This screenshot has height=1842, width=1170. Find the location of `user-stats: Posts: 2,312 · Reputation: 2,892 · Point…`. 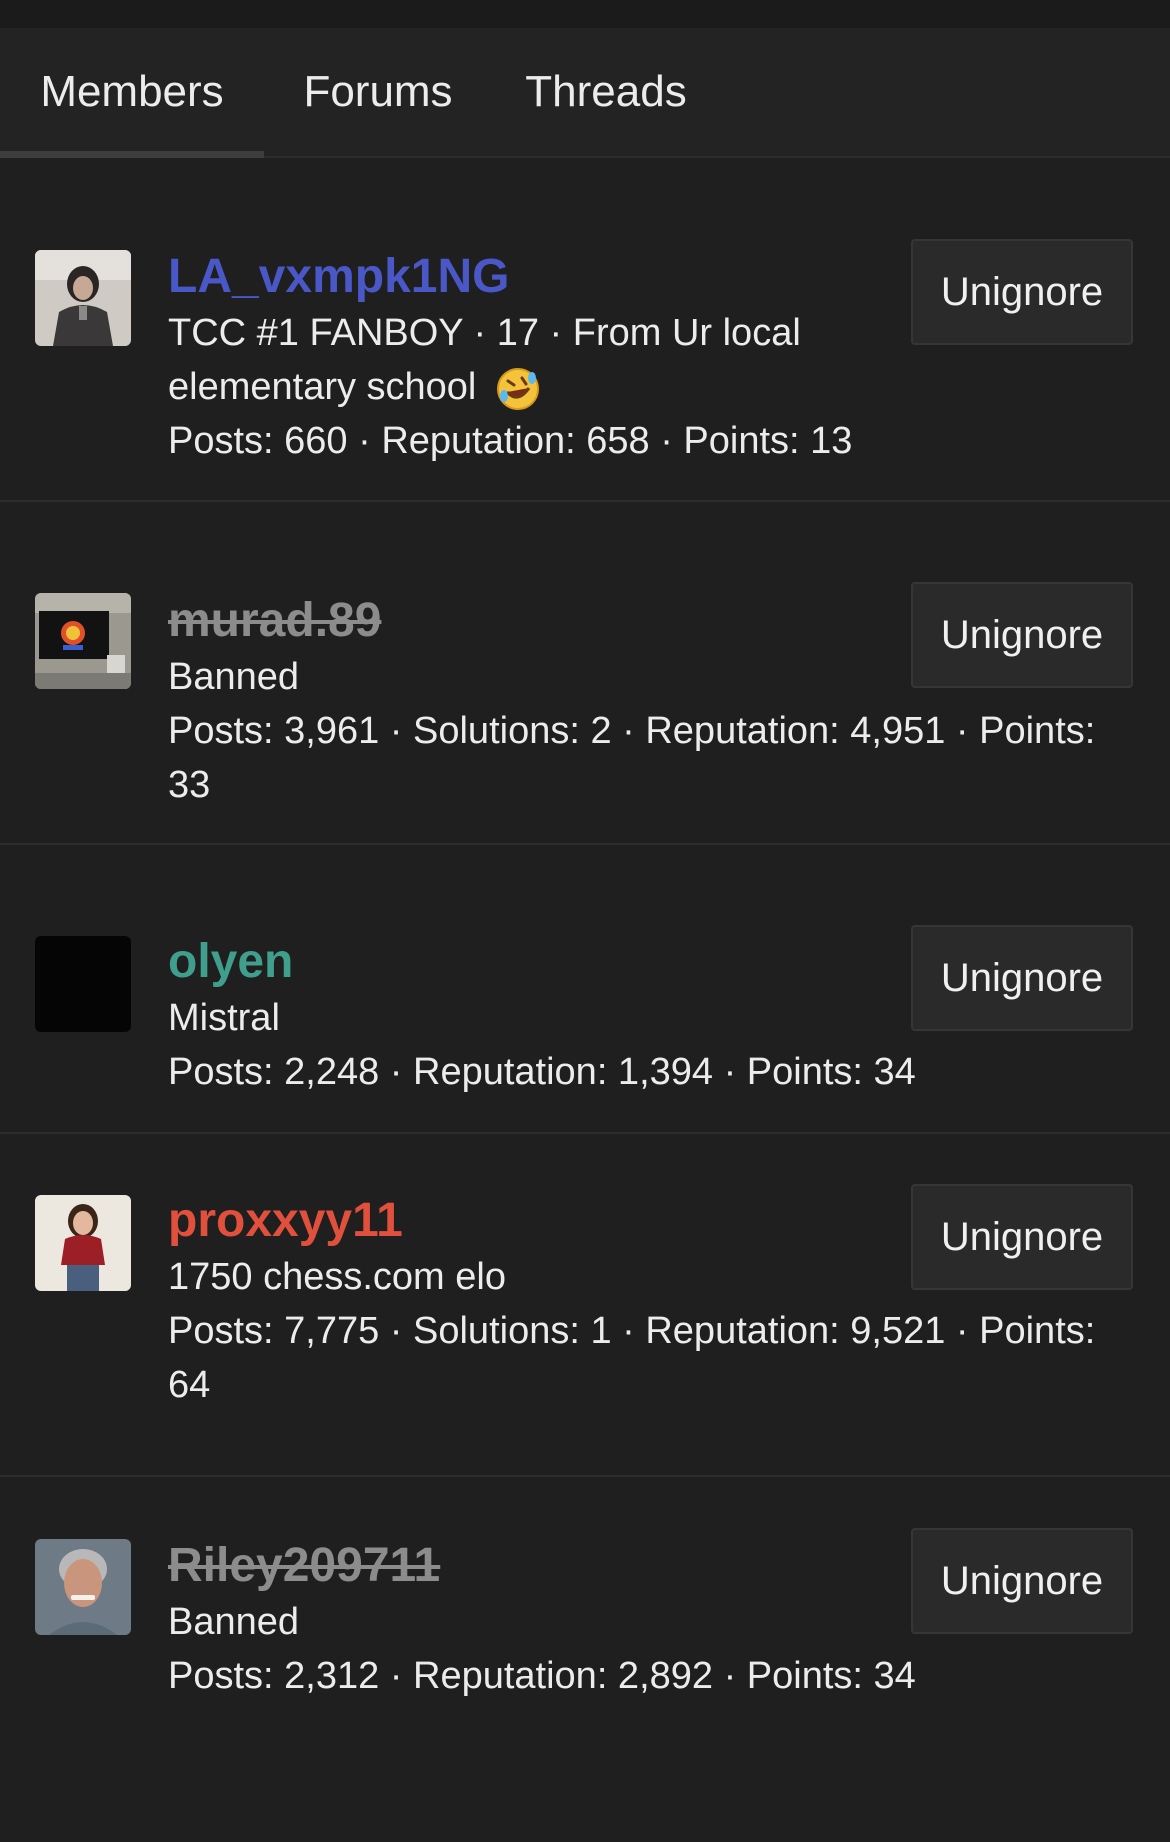

user-stats: Posts: 2,312 · Reputation: 2,892 · Point… is located at coordinates (542, 1676).